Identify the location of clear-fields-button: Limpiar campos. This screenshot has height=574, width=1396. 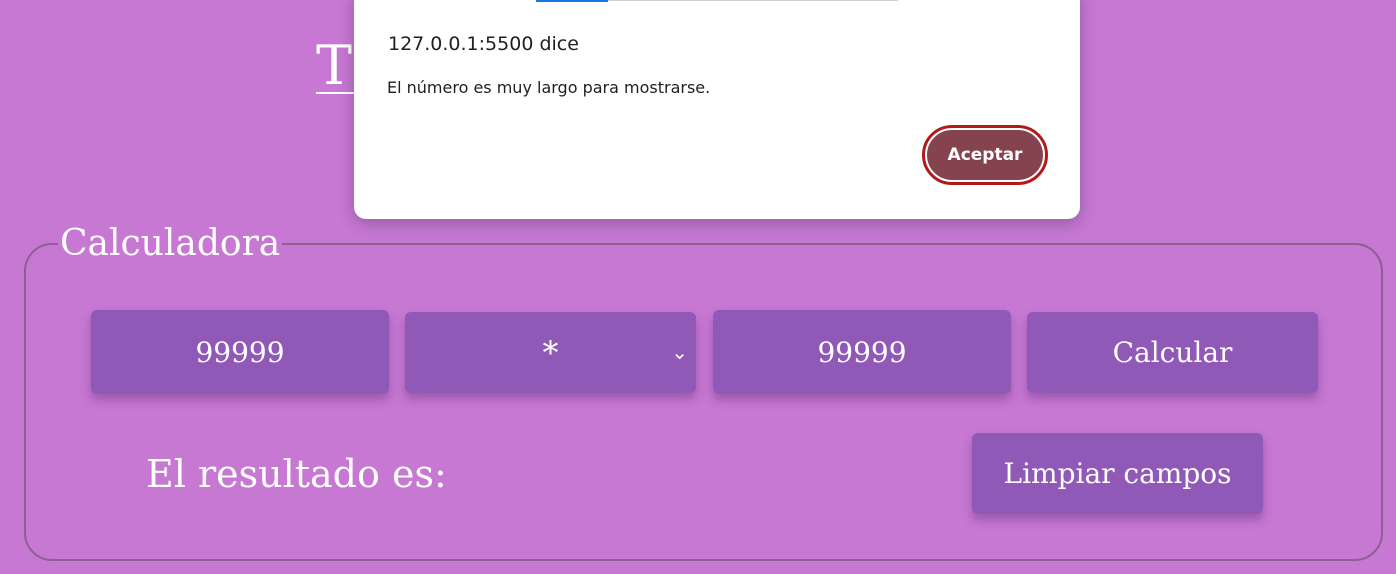
(1117, 473).